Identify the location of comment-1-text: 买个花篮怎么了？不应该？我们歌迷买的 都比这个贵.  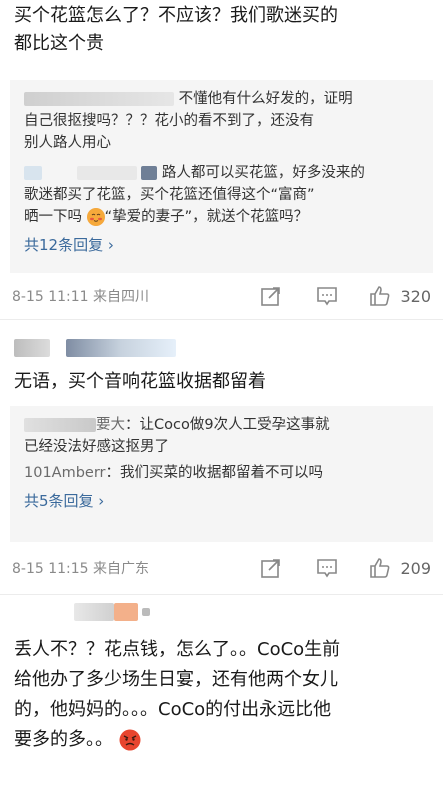
(176, 29).